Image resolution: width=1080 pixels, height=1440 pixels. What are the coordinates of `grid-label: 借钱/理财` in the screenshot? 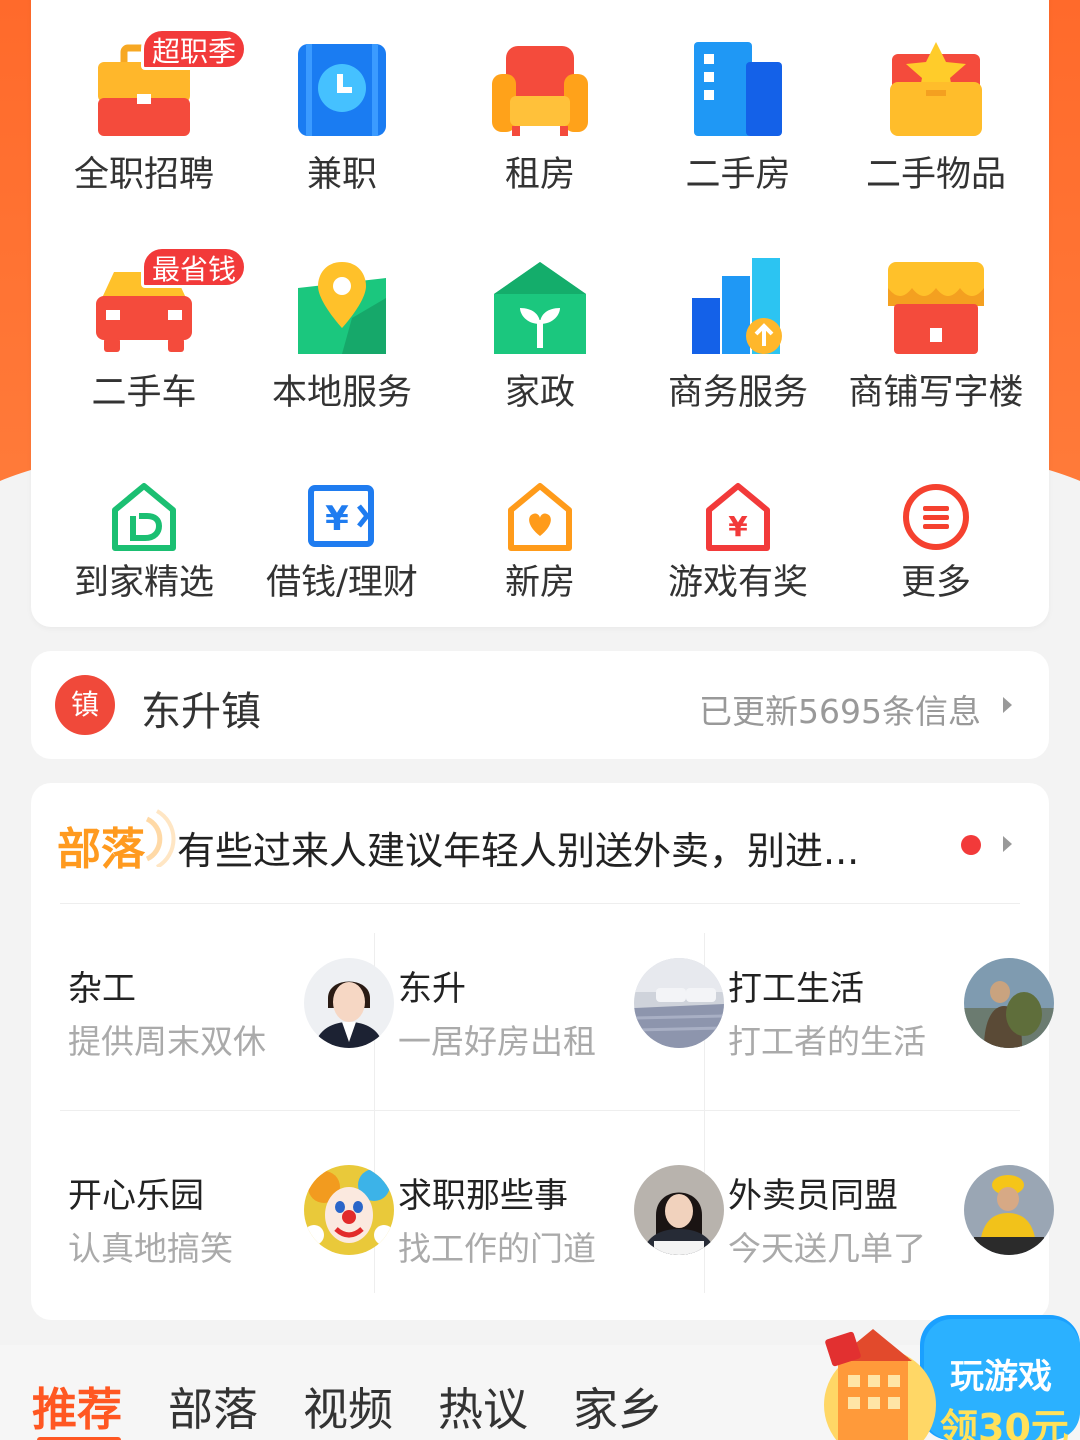 It's located at (342, 583).